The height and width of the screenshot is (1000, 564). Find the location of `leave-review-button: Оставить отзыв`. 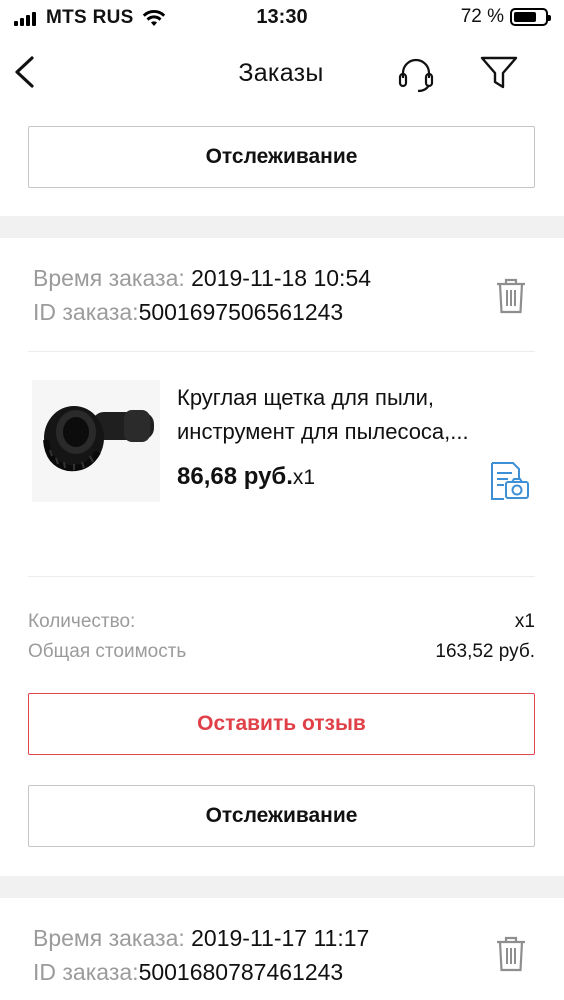

leave-review-button: Оставить отзыв is located at coordinates (281, 724).